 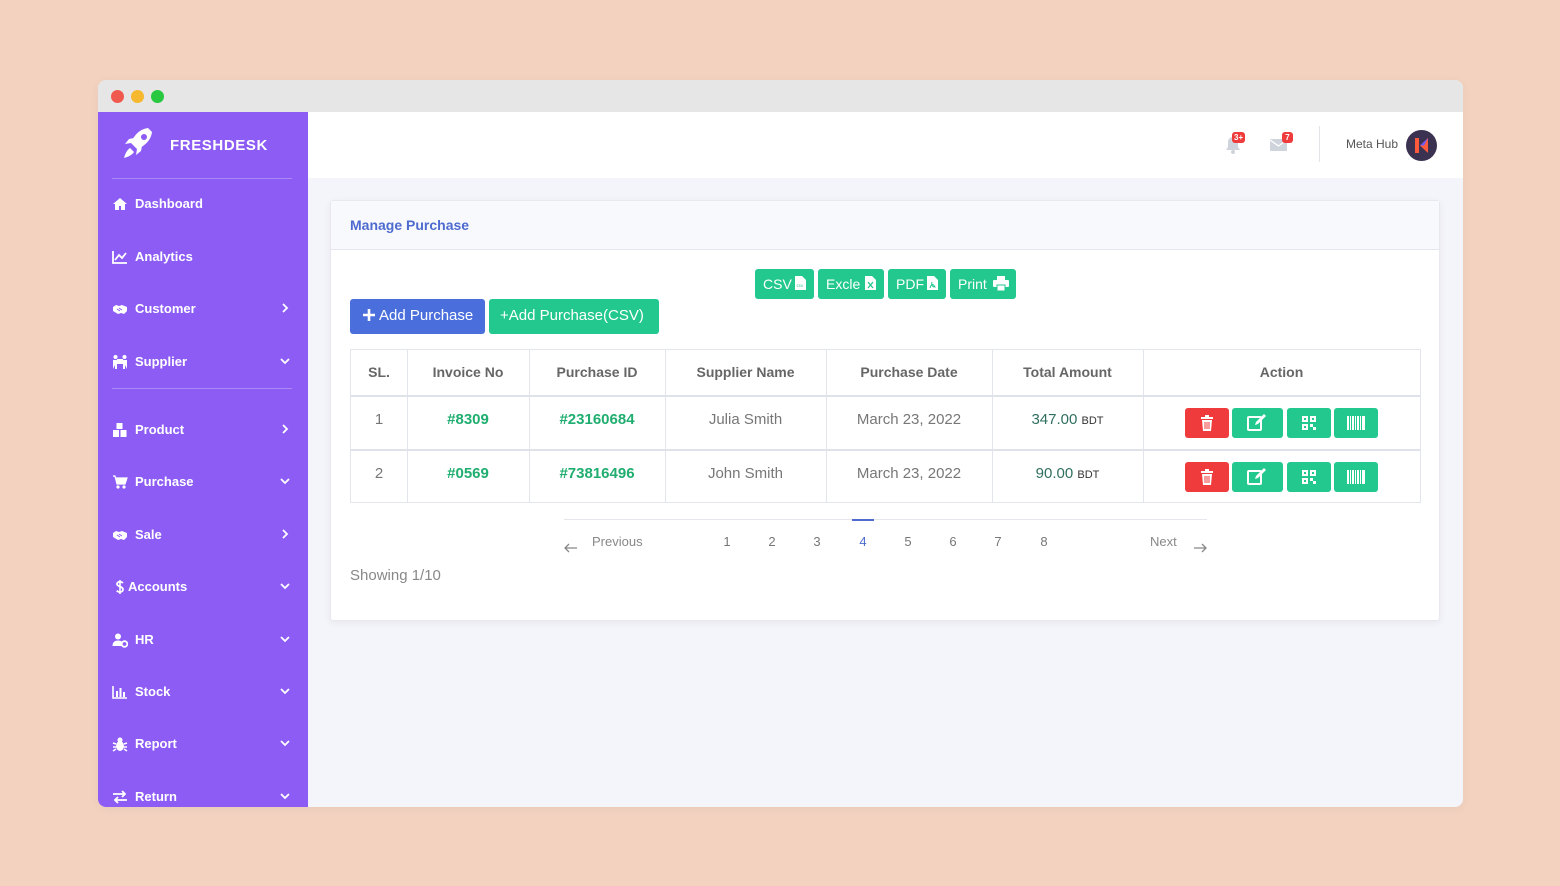 What do you see at coordinates (745, 372) in the screenshot?
I see `column-header-supplier: Supplier Name` at bounding box center [745, 372].